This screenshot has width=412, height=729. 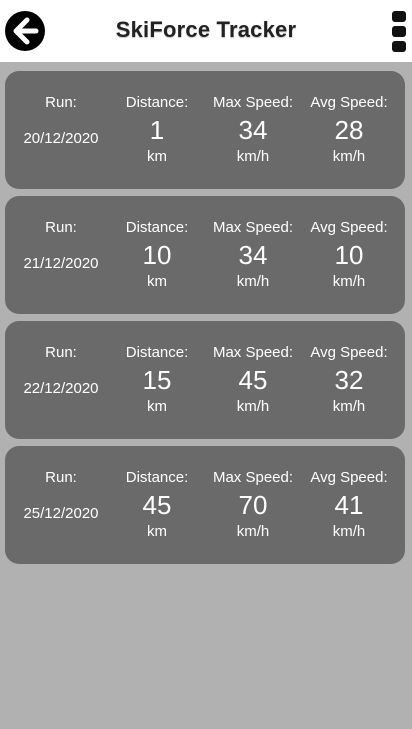 I want to click on distance-value: 1, so click(x=157, y=130).